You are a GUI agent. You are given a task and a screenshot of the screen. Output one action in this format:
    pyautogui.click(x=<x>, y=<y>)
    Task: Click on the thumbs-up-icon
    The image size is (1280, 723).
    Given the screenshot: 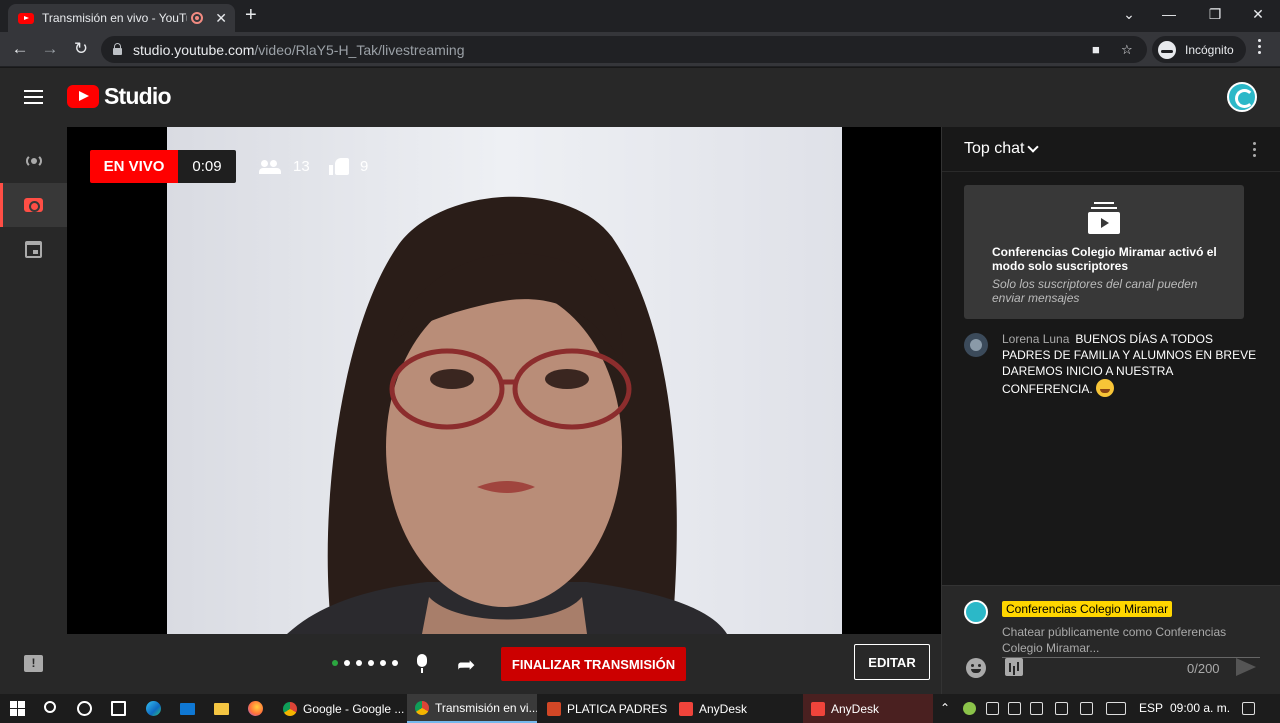 What is the action you would take?
    pyautogui.click(x=339, y=166)
    